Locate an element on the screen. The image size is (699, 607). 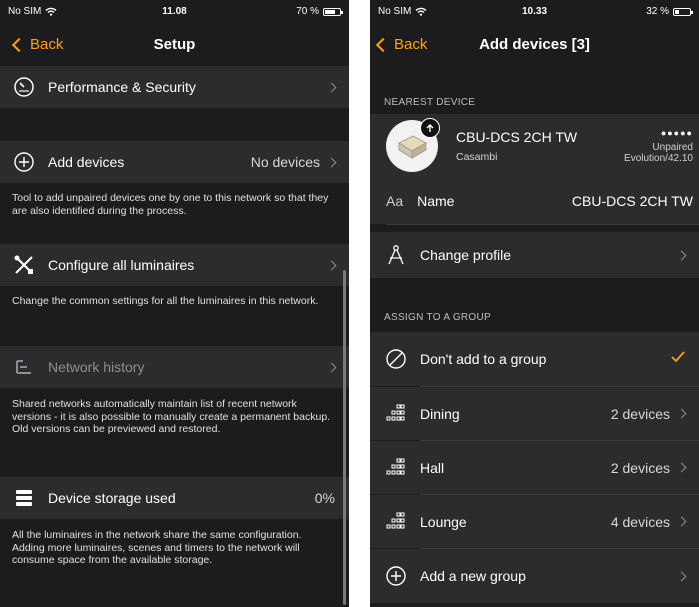
status-bar: No SIM 11.08 70 % is located at coordinates (174, 13).